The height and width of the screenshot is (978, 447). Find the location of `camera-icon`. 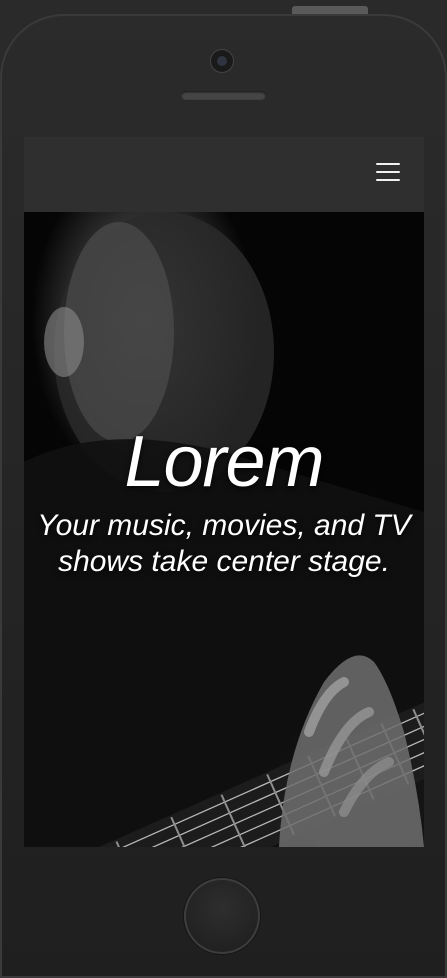

camera-icon is located at coordinates (222, 61).